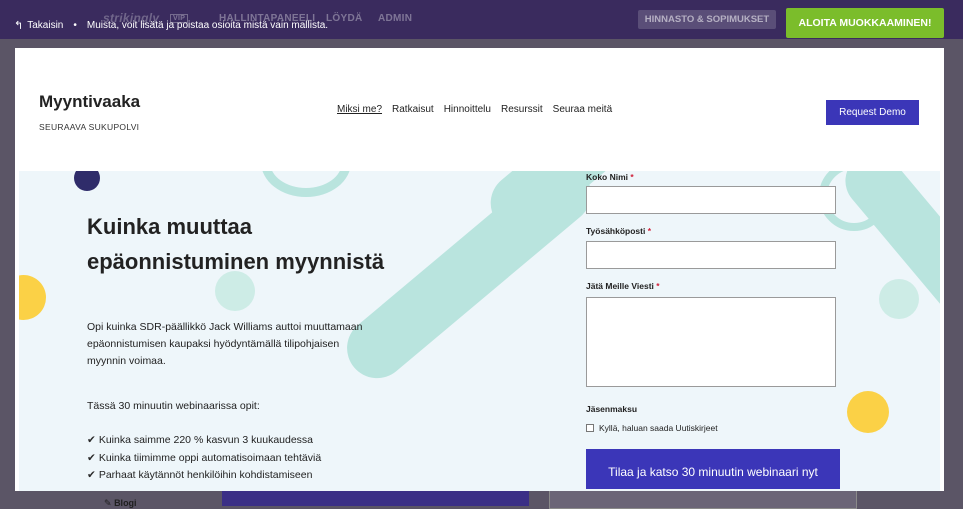 The width and height of the screenshot is (963, 509). Describe the element at coordinates (375, 498) in the screenshot. I see `background-section-strip` at that location.